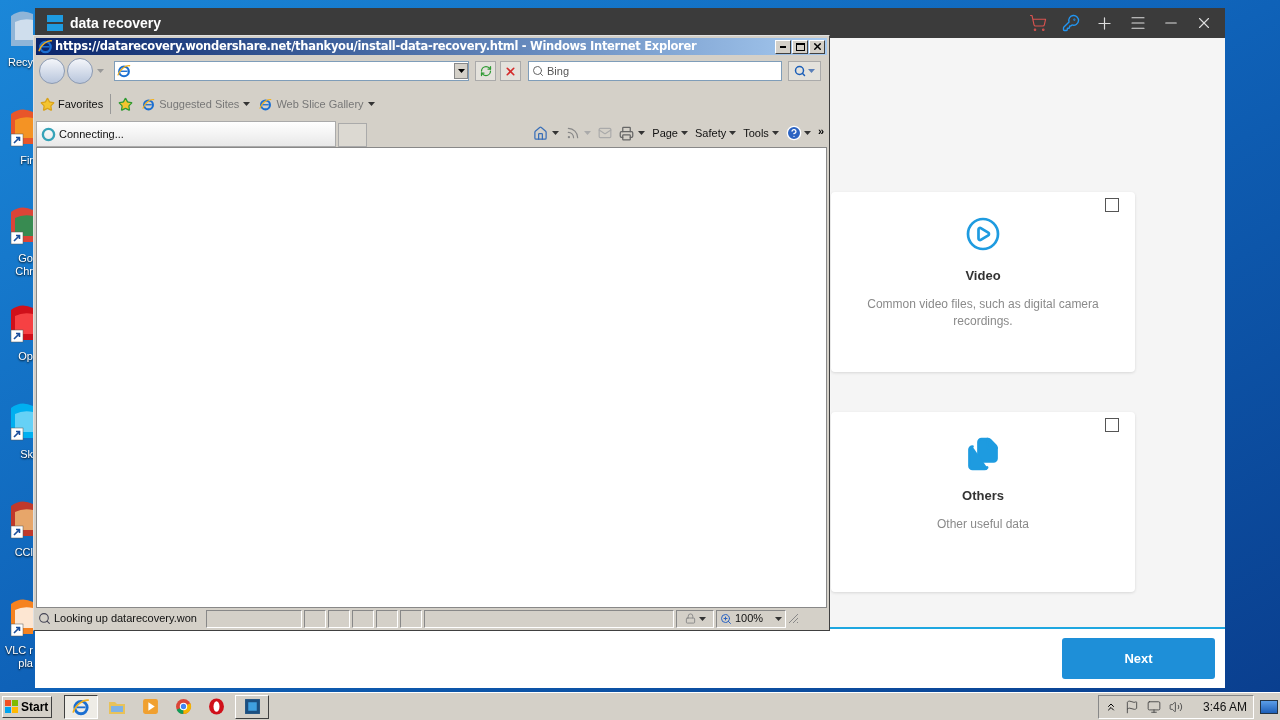 The image size is (1280, 720). What do you see at coordinates (1071, 23) in the screenshot?
I see `key-icon` at bounding box center [1071, 23].